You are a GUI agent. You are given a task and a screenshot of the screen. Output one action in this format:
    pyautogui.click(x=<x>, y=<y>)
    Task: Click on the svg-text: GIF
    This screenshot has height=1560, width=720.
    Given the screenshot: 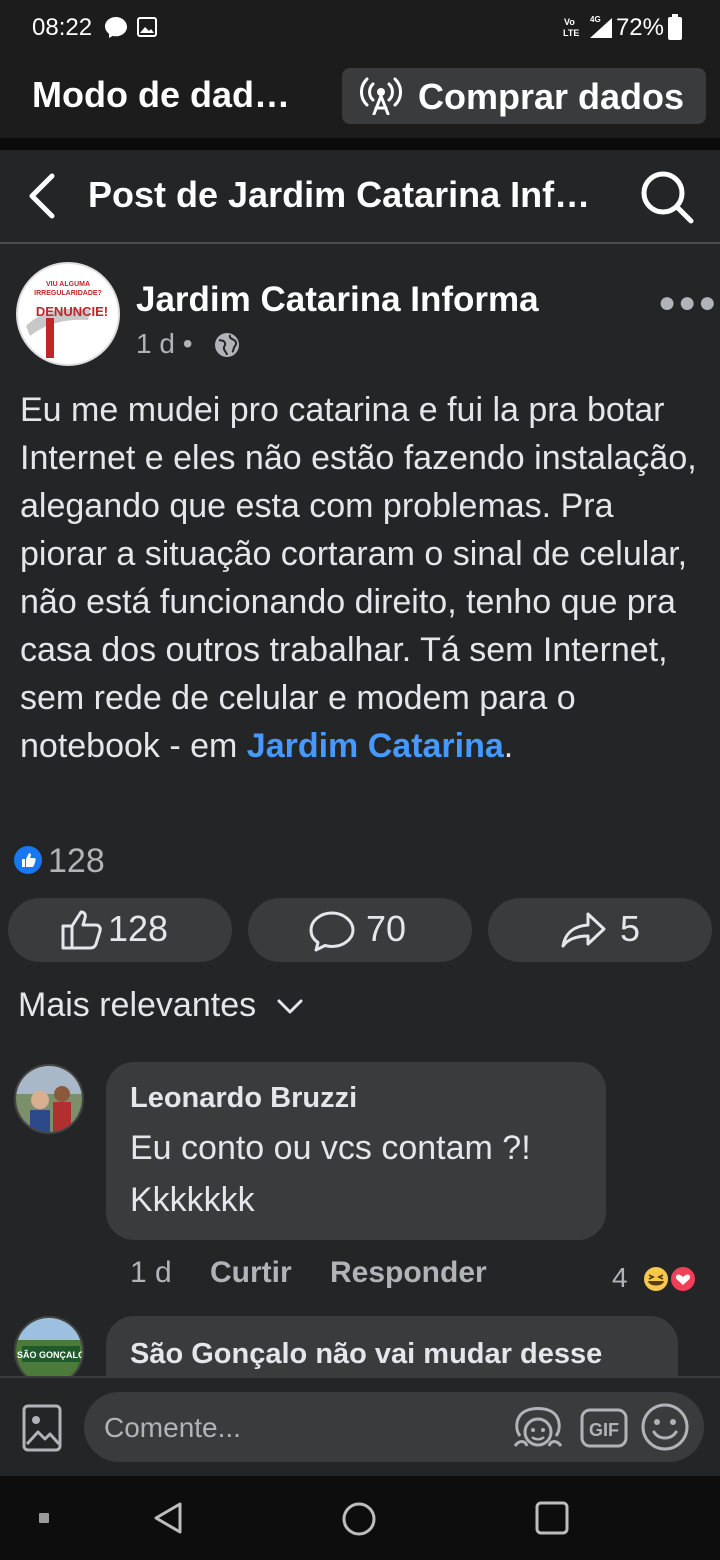 What is the action you would take?
    pyautogui.click(x=604, y=1430)
    